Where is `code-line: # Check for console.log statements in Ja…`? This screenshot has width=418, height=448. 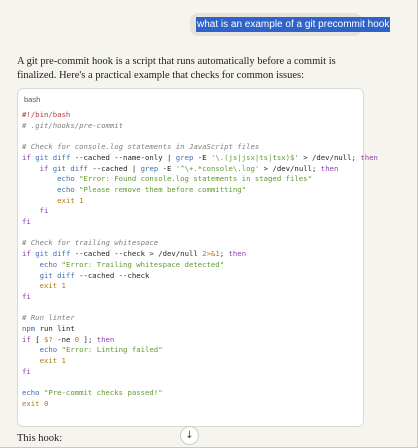 code-line: # Check for console.log statements in Ja… is located at coordinates (140, 146).